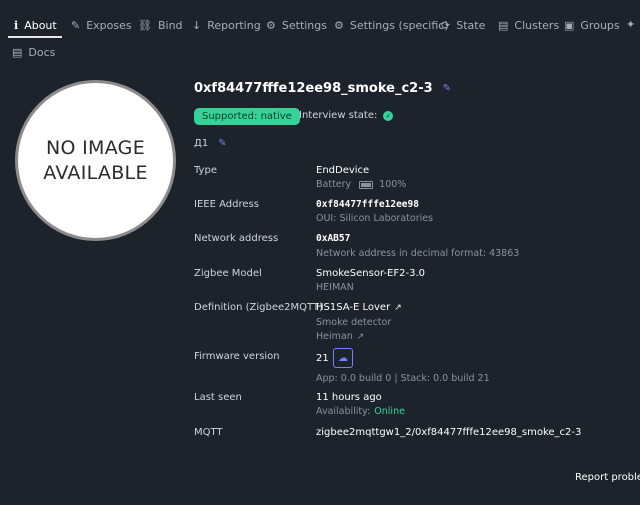 The height and width of the screenshot is (505, 640). What do you see at coordinates (218, 397) in the screenshot?
I see `last-seen-label: Last seen` at bounding box center [218, 397].